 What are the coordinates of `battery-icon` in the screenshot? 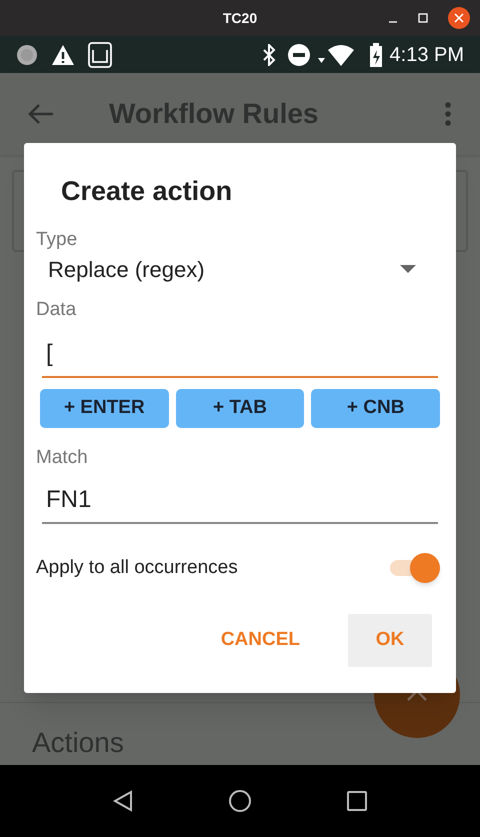 It's located at (376, 54).